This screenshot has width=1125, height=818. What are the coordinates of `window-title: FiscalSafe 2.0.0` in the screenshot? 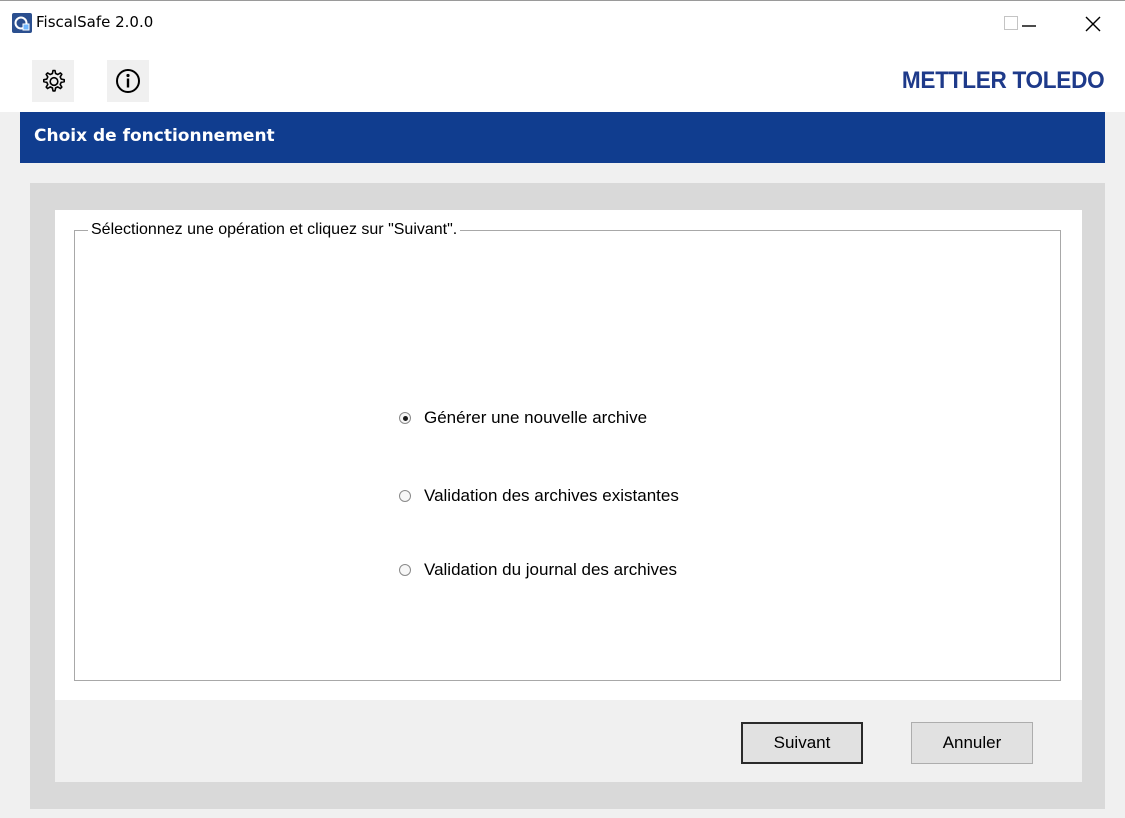 It's located at (95, 22).